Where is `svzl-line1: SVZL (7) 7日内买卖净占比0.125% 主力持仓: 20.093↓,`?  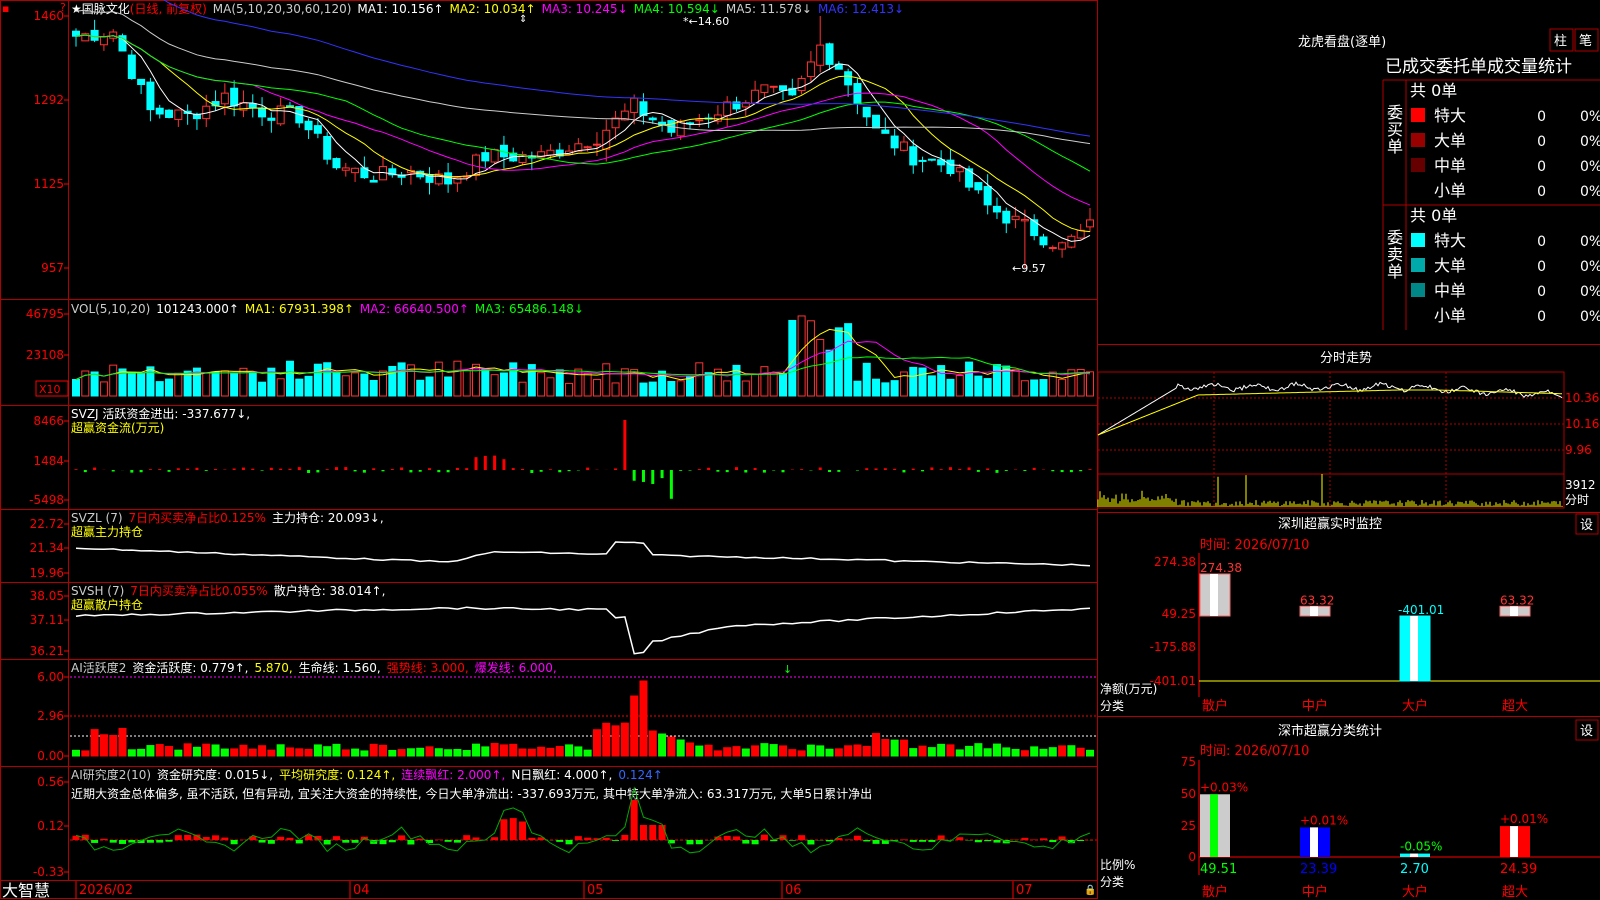
svzl-line1: SVZL (7) 7日内买卖净占比0.125% 主力持仓: 20.093↓, is located at coordinates (227, 517).